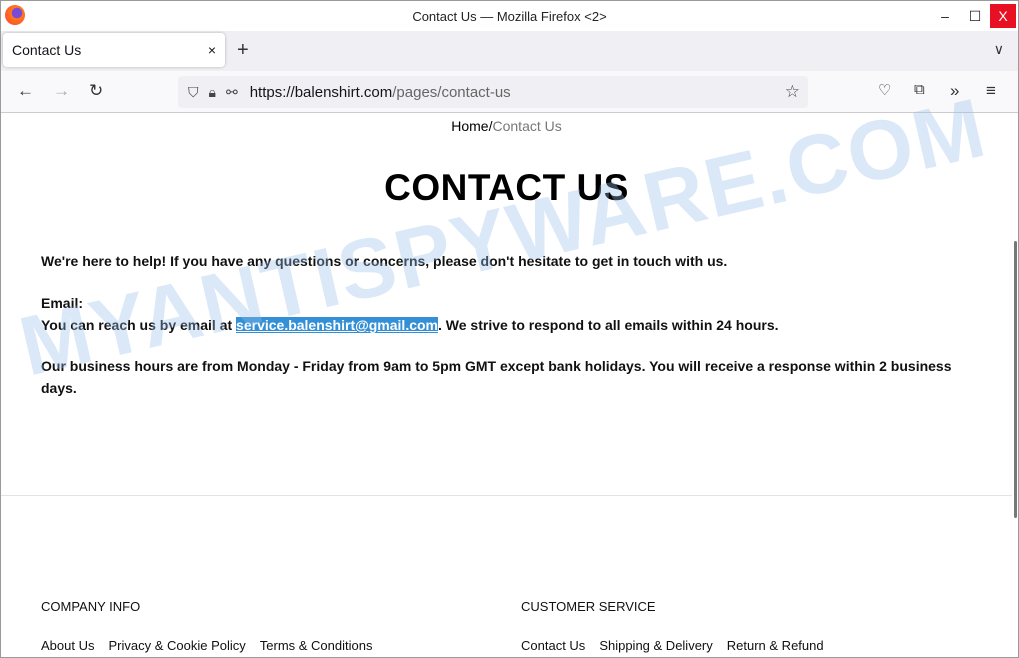 The image size is (1019, 658). What do you see at coordinates (792, 92) in the screenshot?
I see `bookmark-star-icon: ☆` at bounding box center [792, 92].